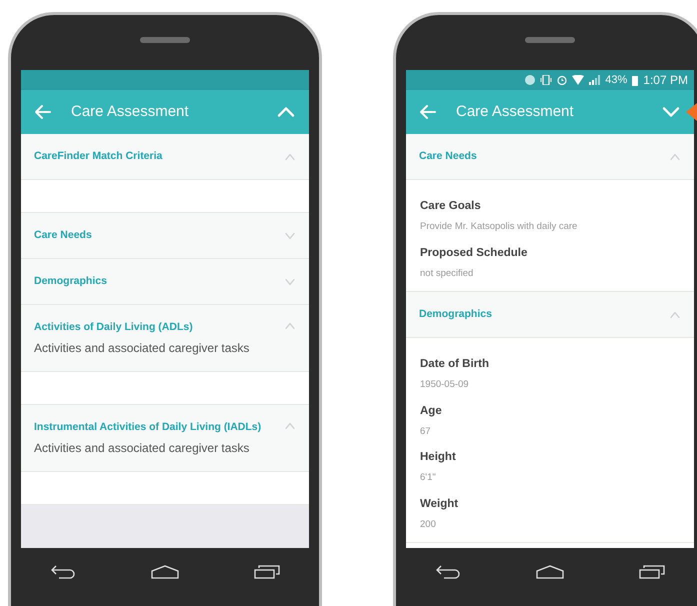  Describe the element at coordinates (455, 364) in the screenshot. I see `field-label: Date of Birth` at that location.